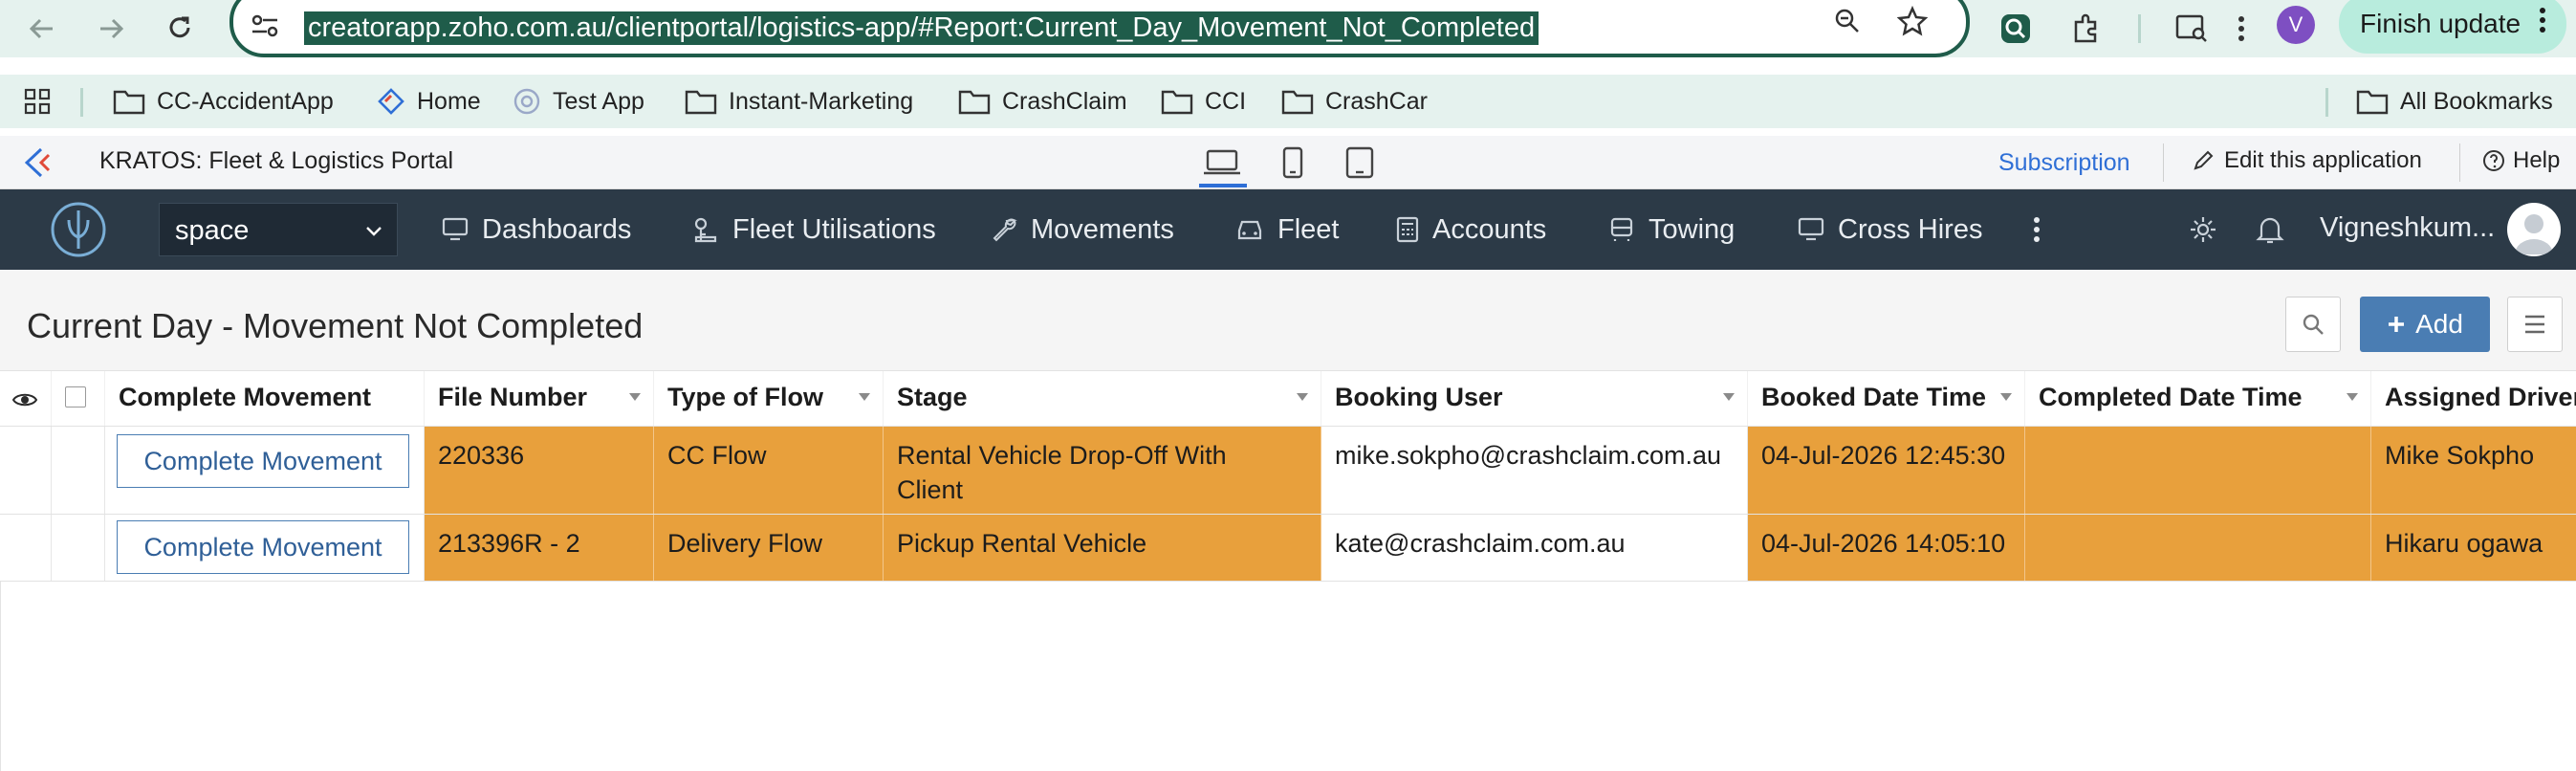 This screenshot has height=771, width=2576. Describe the element at coordinates (2521, 160) in the screenshot. I see `help-button: Help` at that location.